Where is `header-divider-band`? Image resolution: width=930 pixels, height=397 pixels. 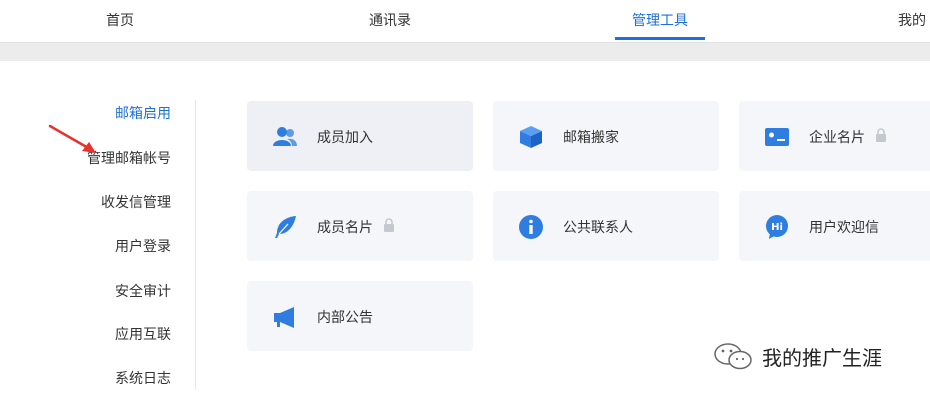
header-divider-band is located at coordinates (465, 51).